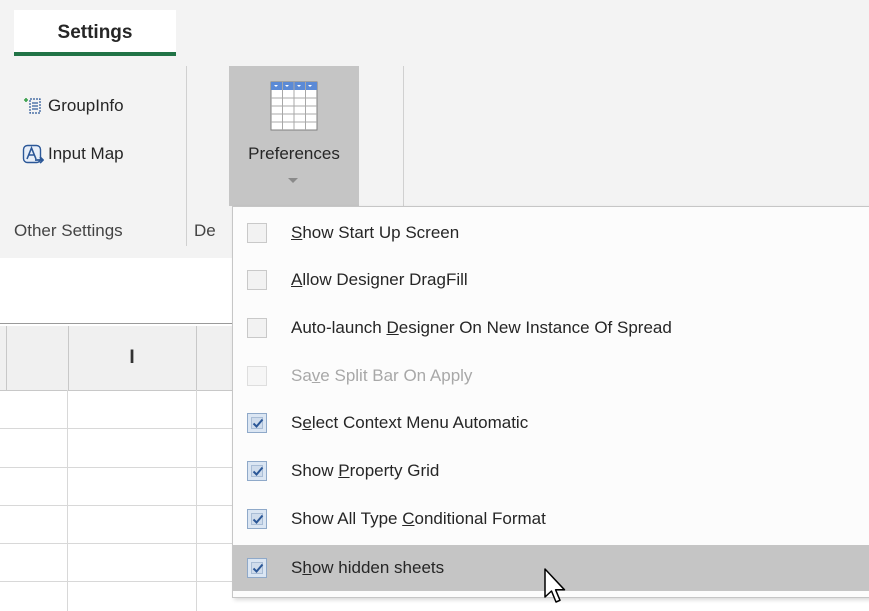  What do you see at coordinates (86, 153) in the screenshot?
I see `input-map-label: Input Map` at bounding box center [86, 153].